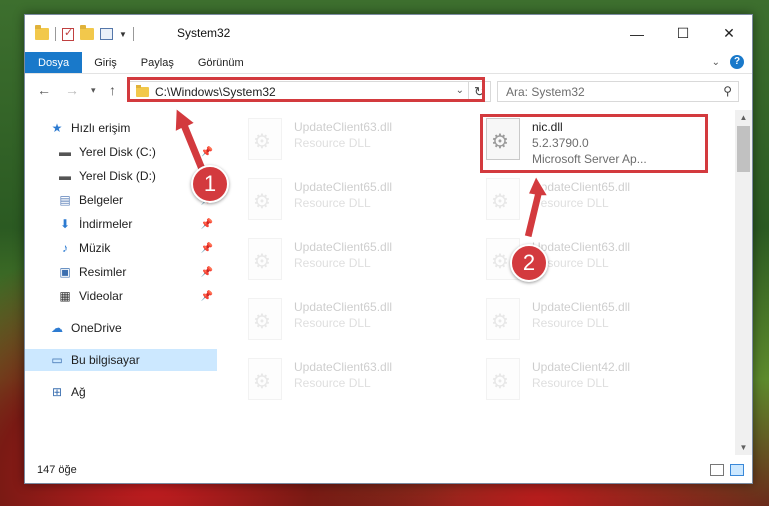  What do you see at coordinates (362, 172) in the screenshot?
I see `annotation-arrows` at bounding box center [362, 172].